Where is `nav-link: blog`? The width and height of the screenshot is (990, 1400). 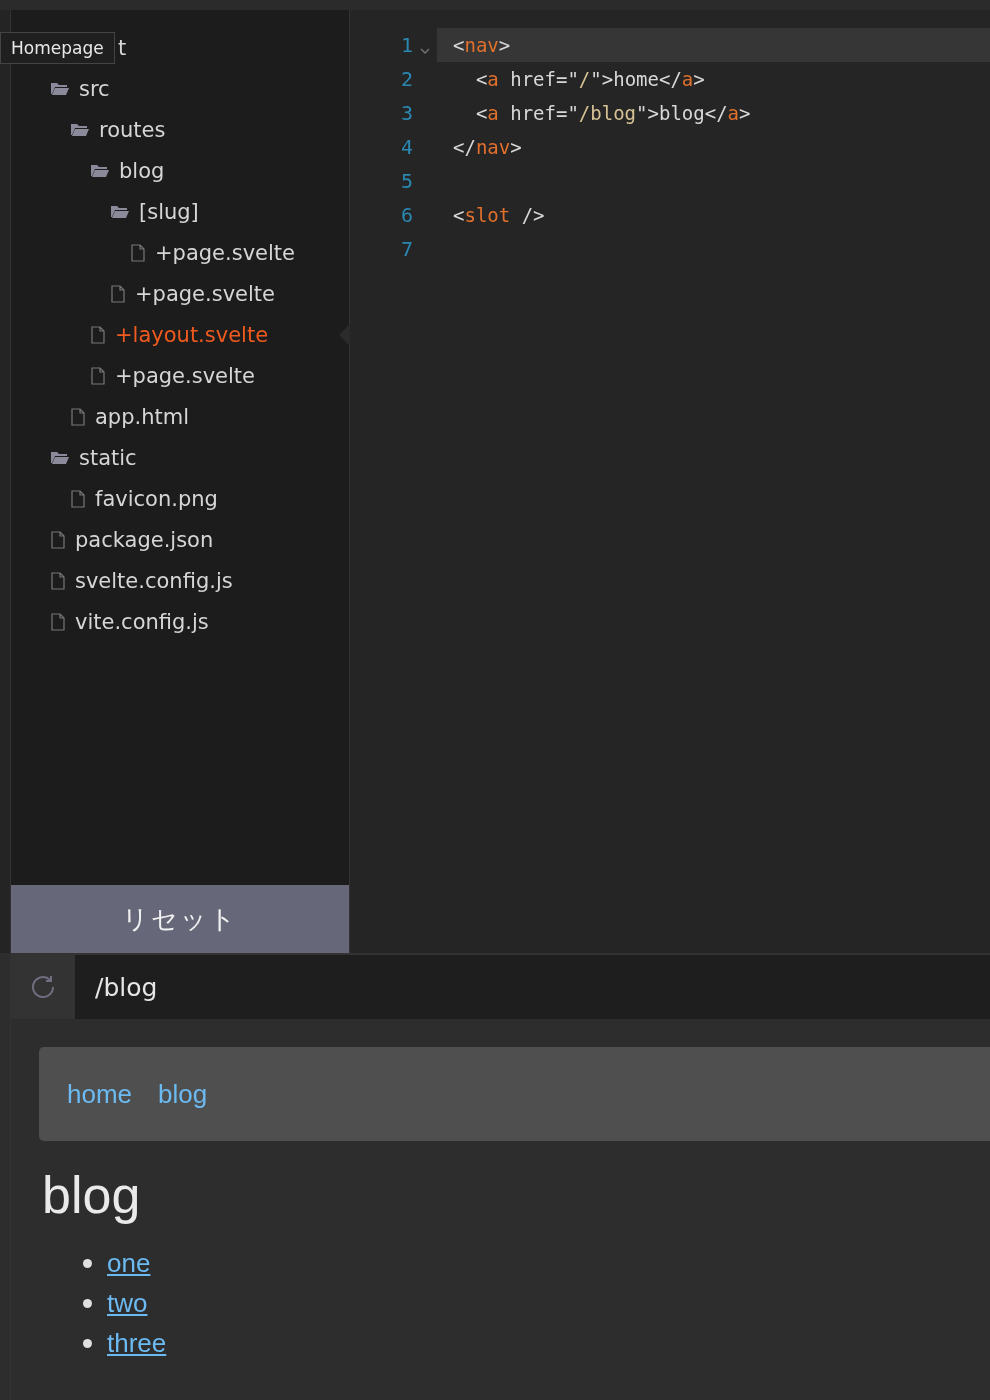 nav-link: blog is located at coordinates (183, 1094).